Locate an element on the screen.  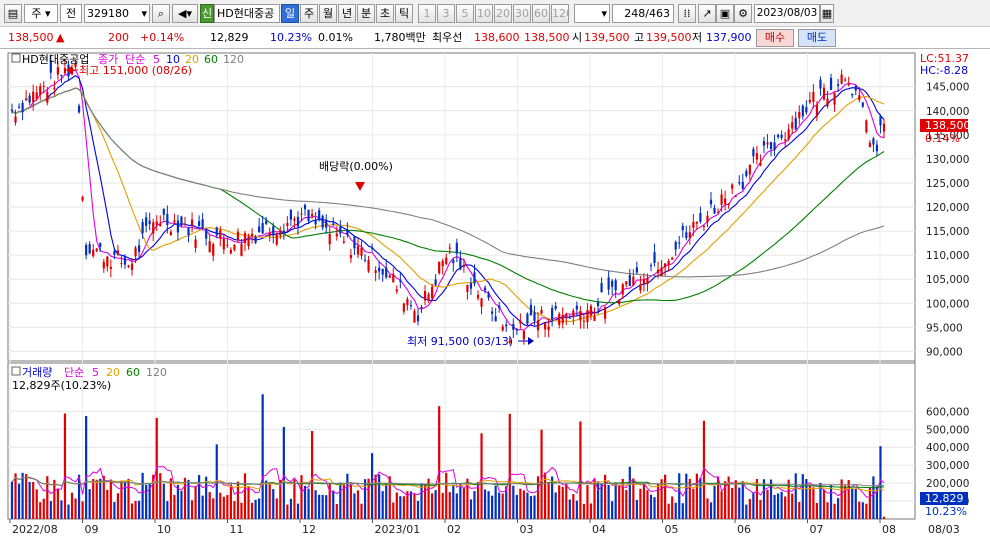
period-tab-2: 월 is located at coordinates (328, 13).